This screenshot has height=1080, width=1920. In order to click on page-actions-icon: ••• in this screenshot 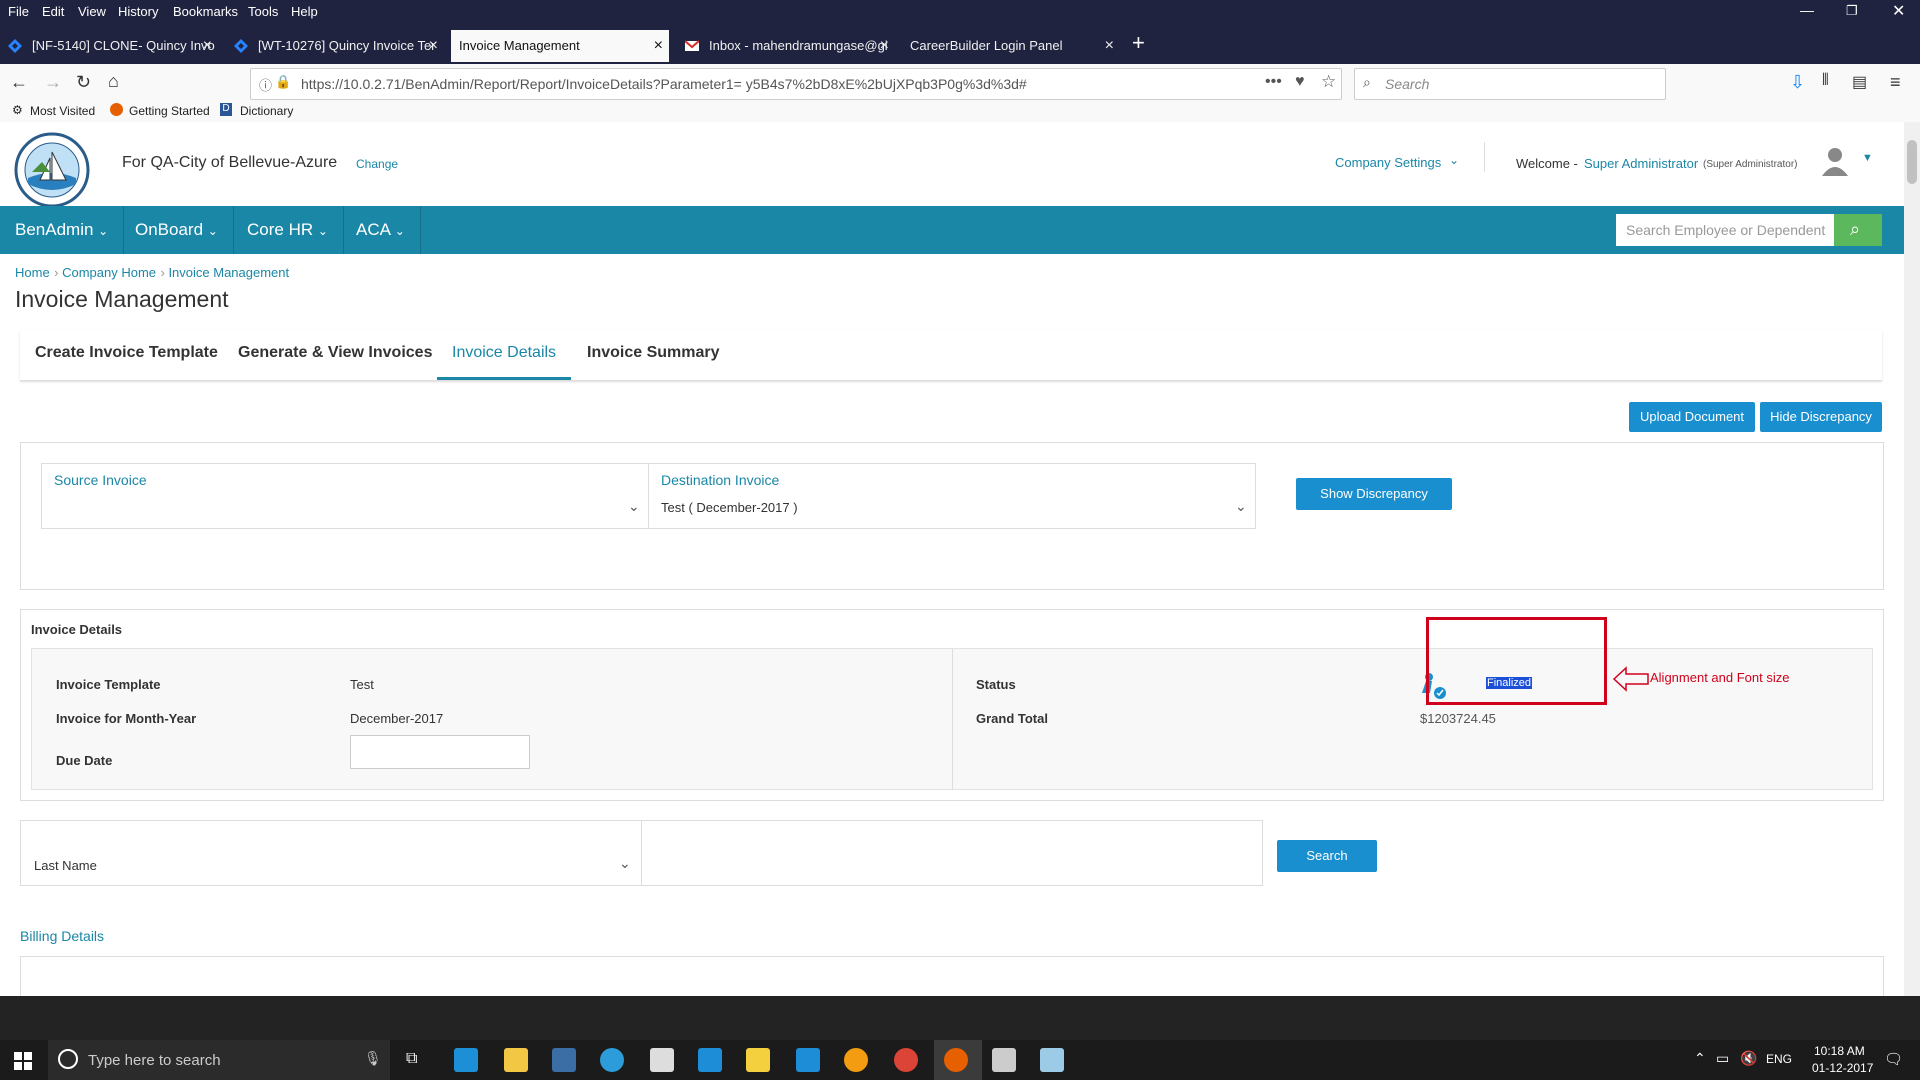, I will do `click(1273, 82)`.